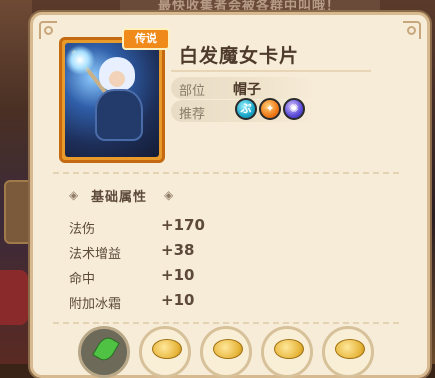 The height and width of the screenshot is (378, 435). I want to click on slot-value: 帽子, so click(247, 90).